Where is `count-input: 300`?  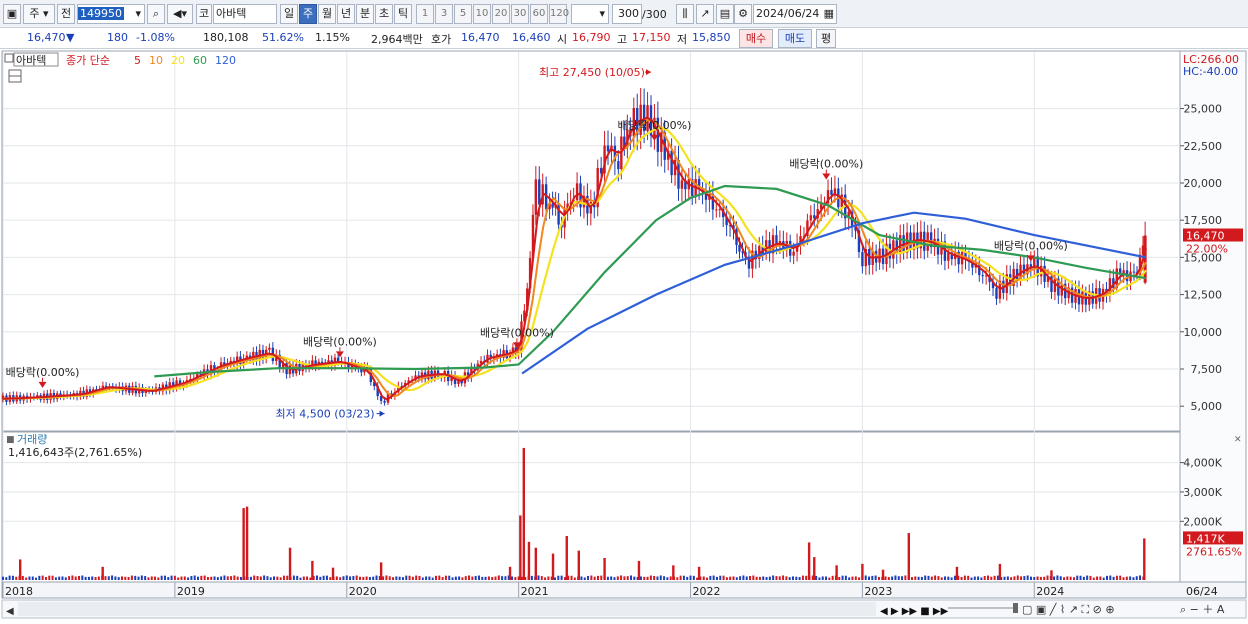
count-input: 300 is located at coordinates (627, 14).